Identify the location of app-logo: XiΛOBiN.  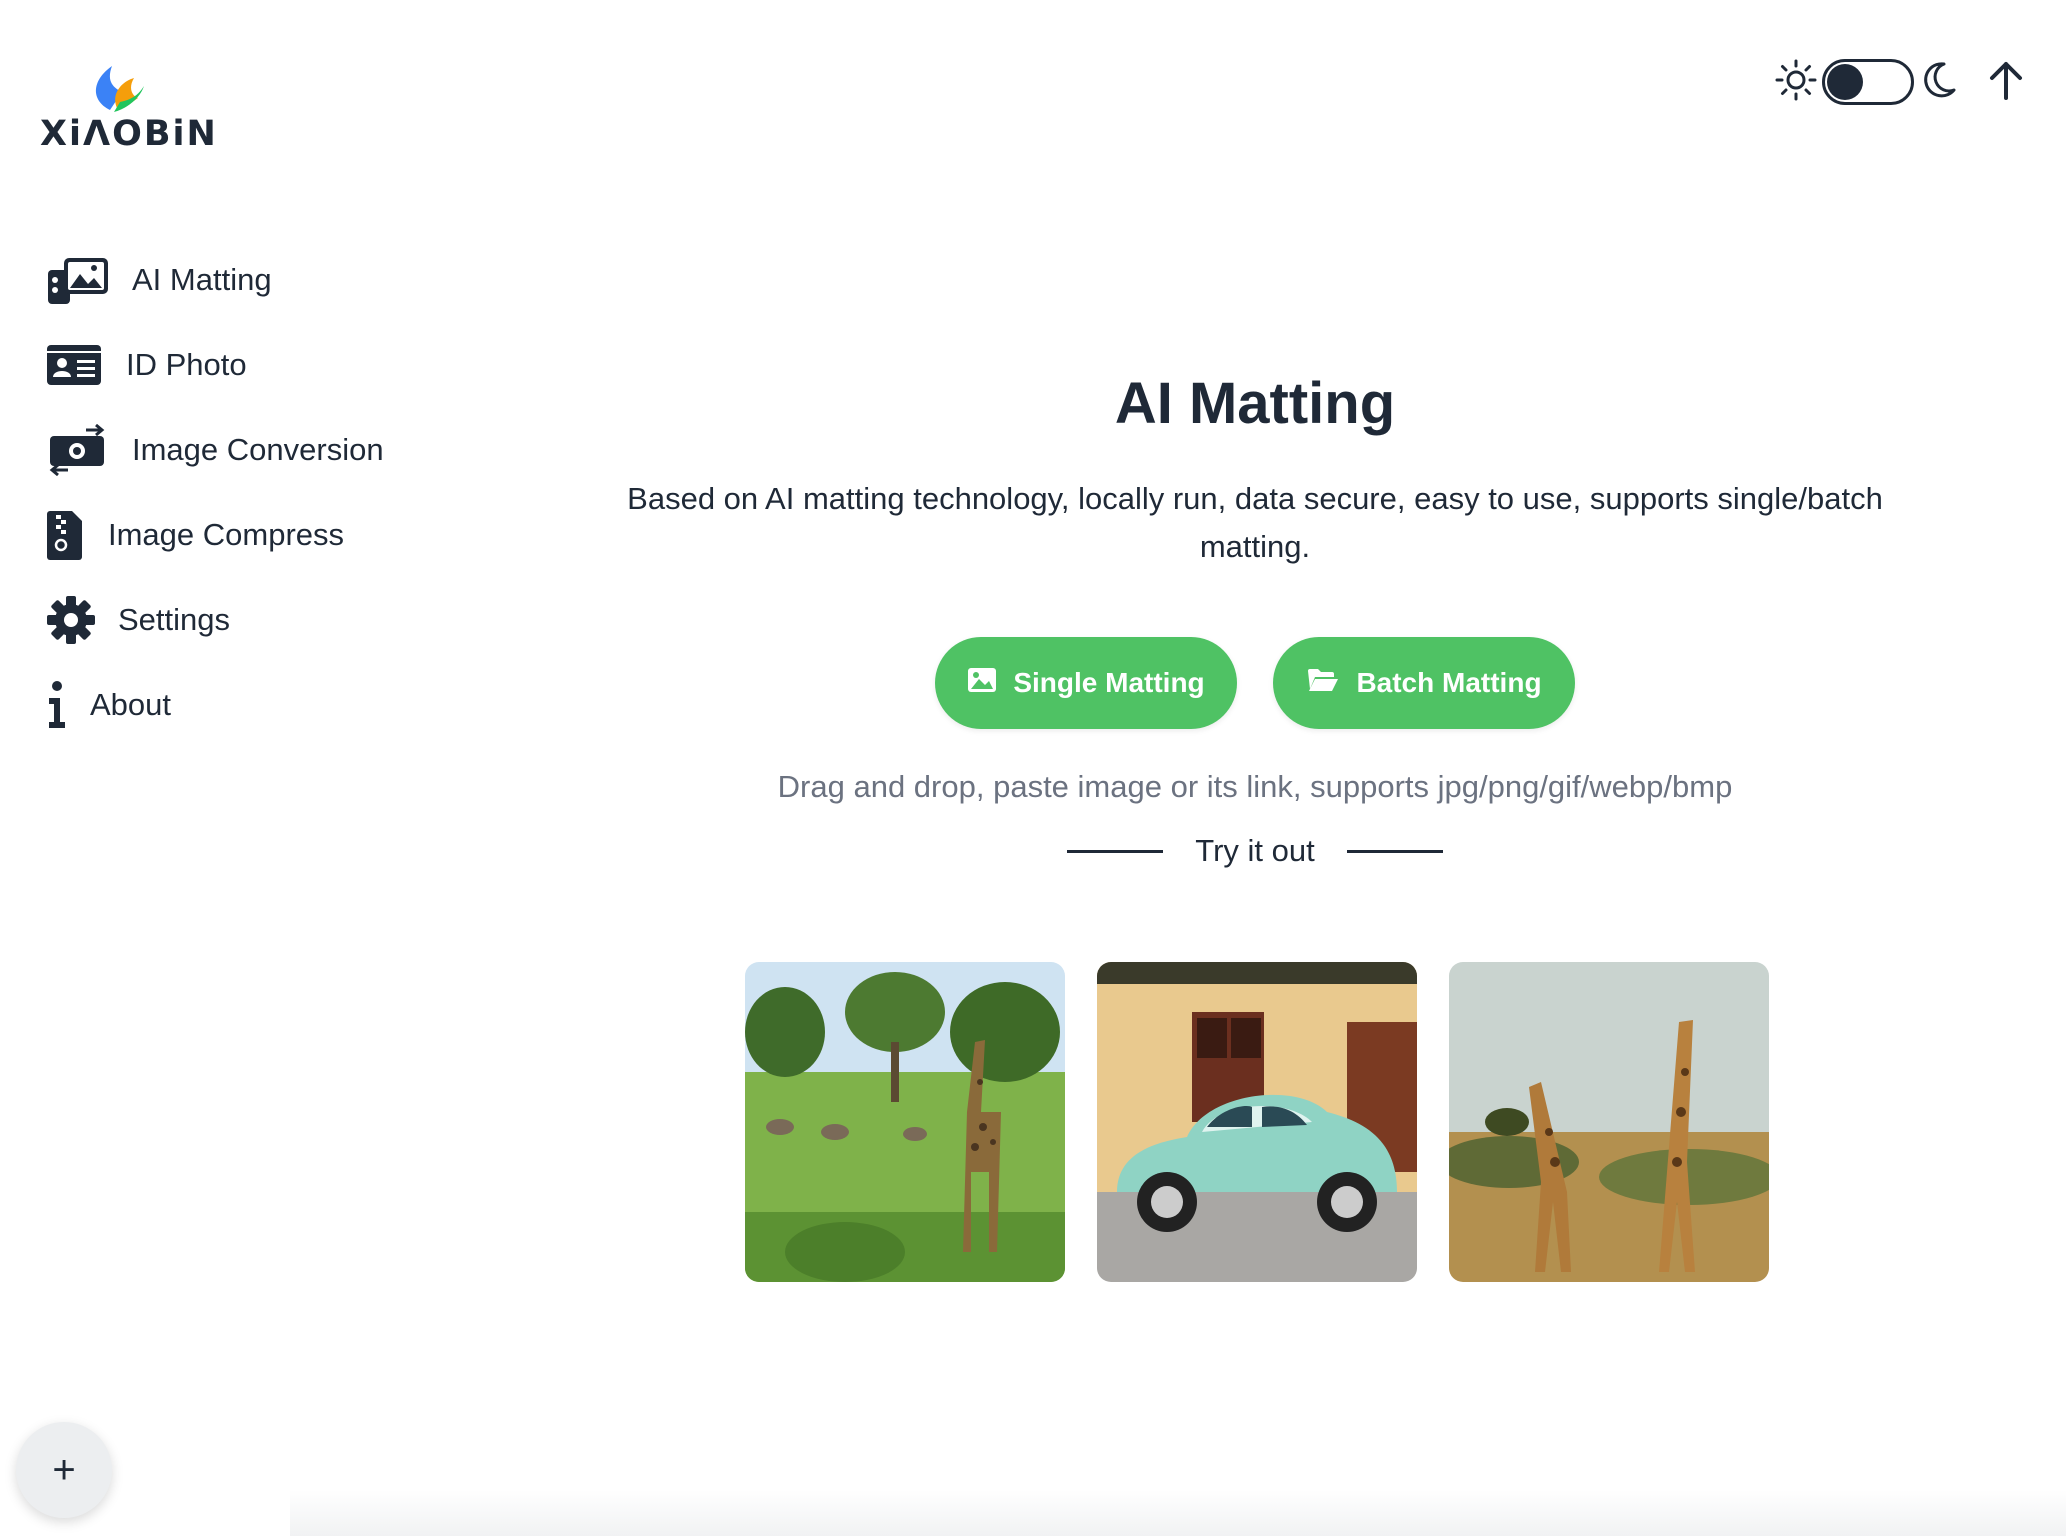
(129, 107).